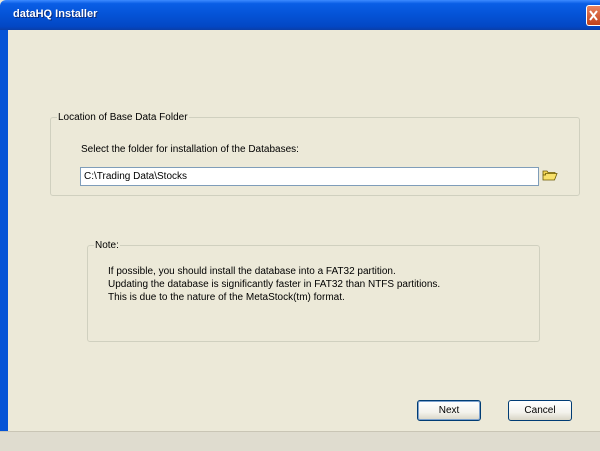 This screenshot has height=451, width=600. What do you see at coordinates (123, 117) in the screenshot?
I see `location-group-legend: Location of Base Data Folder` at bounding box center [123, 117].